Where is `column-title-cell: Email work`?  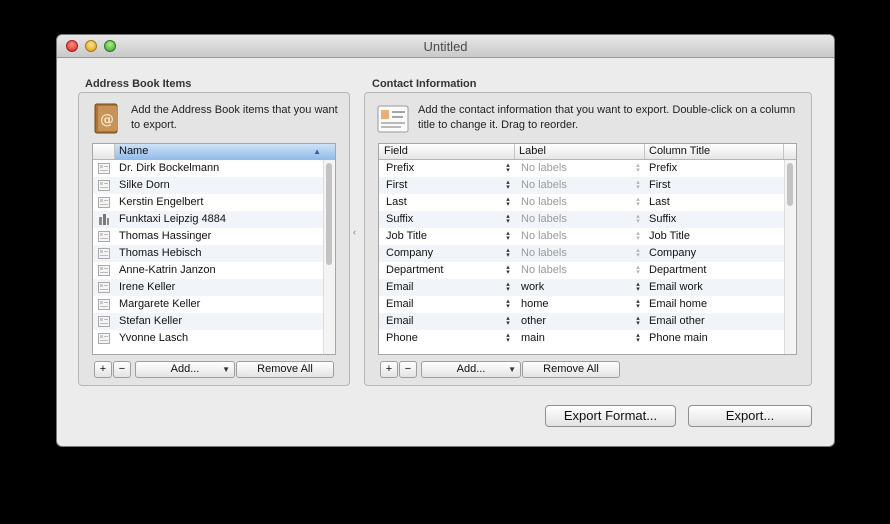
column-title-cell: Email work is located at coordinates (676, 287).